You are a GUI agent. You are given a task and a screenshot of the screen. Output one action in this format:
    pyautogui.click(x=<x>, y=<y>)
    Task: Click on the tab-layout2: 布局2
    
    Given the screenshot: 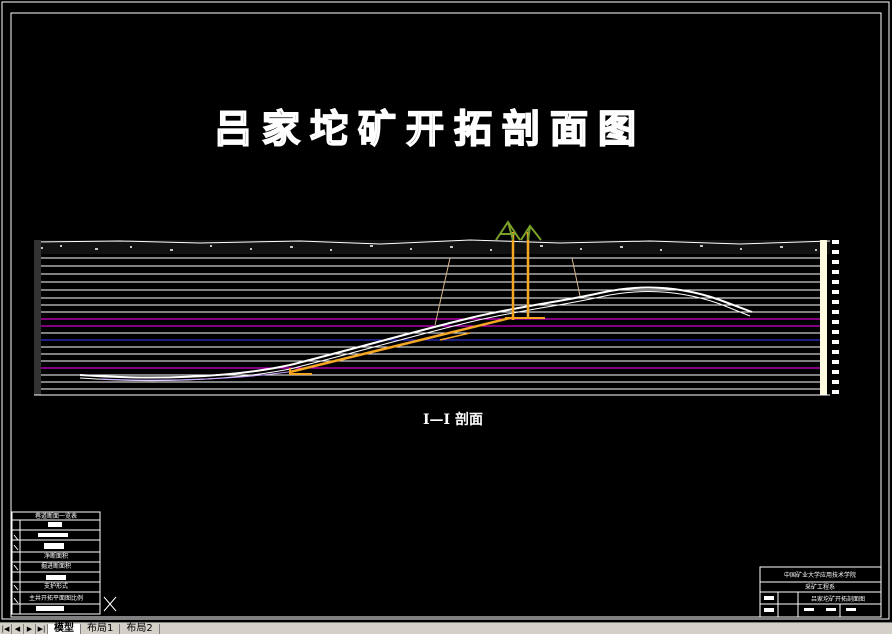 What is the action you would take?
    pyautogui.click(x=140, y=628)
    